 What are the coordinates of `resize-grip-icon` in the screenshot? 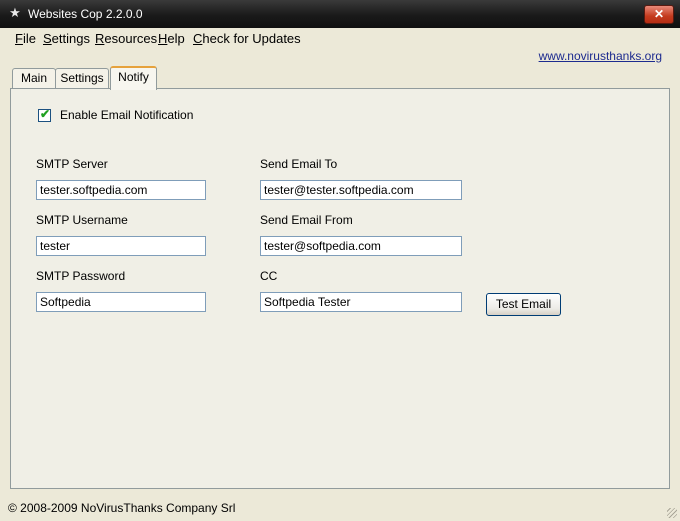 It's located at (672, 513).